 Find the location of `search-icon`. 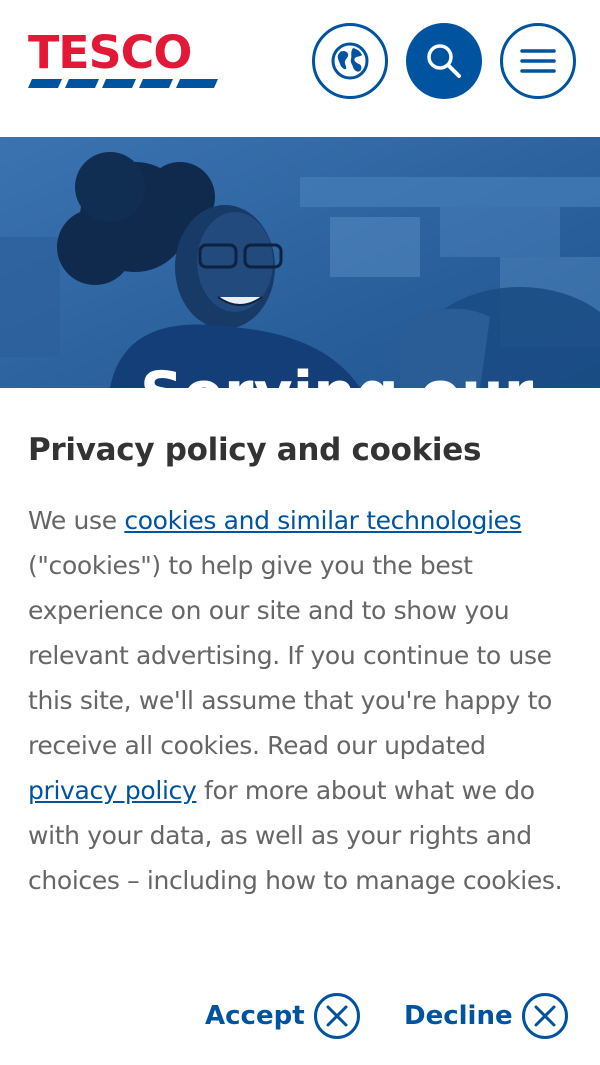

search-icon is located at coordinates (444, 61).